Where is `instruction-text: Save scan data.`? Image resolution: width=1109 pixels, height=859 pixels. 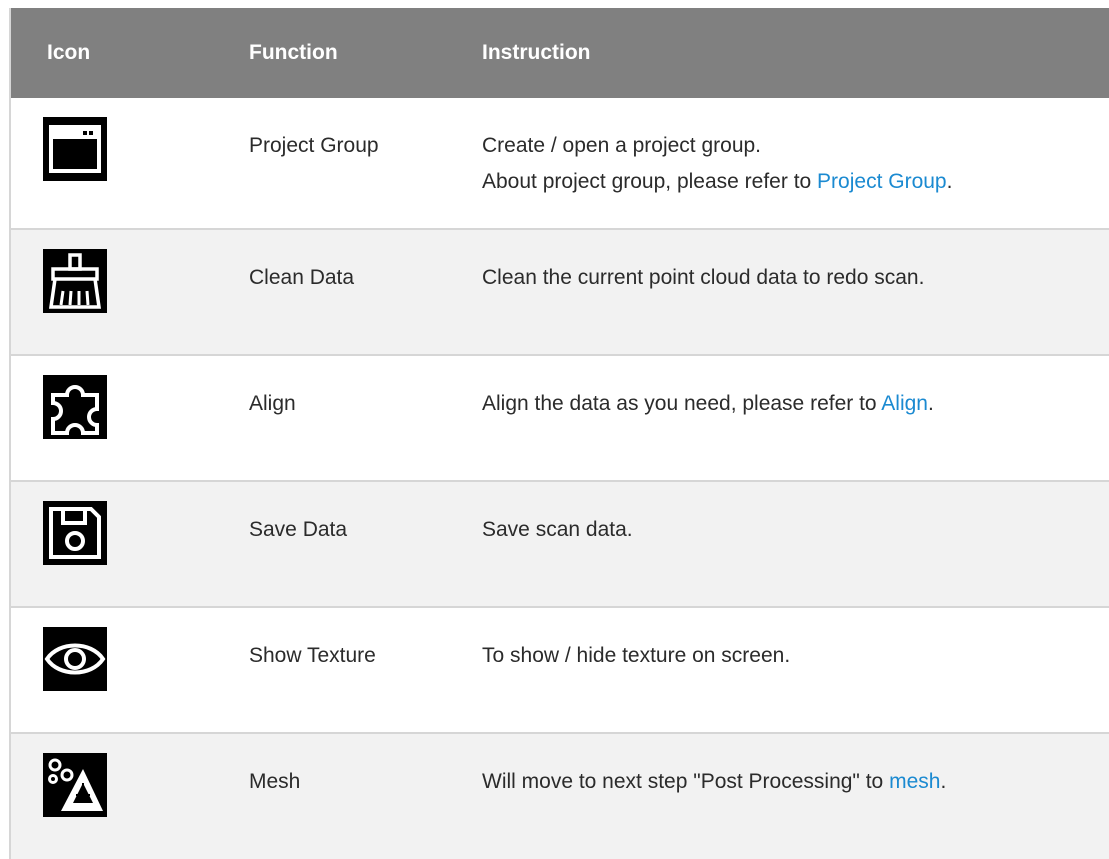
instruction-text: Save scan data. is located at coordinates (557, 529).